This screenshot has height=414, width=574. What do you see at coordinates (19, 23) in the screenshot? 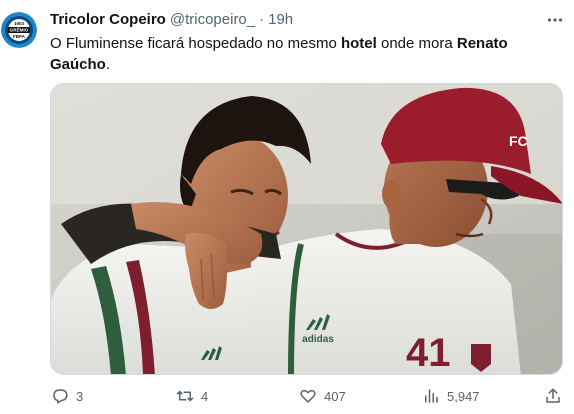
I see `avatar-year-text: 1903` at bounding box center [19, 23].